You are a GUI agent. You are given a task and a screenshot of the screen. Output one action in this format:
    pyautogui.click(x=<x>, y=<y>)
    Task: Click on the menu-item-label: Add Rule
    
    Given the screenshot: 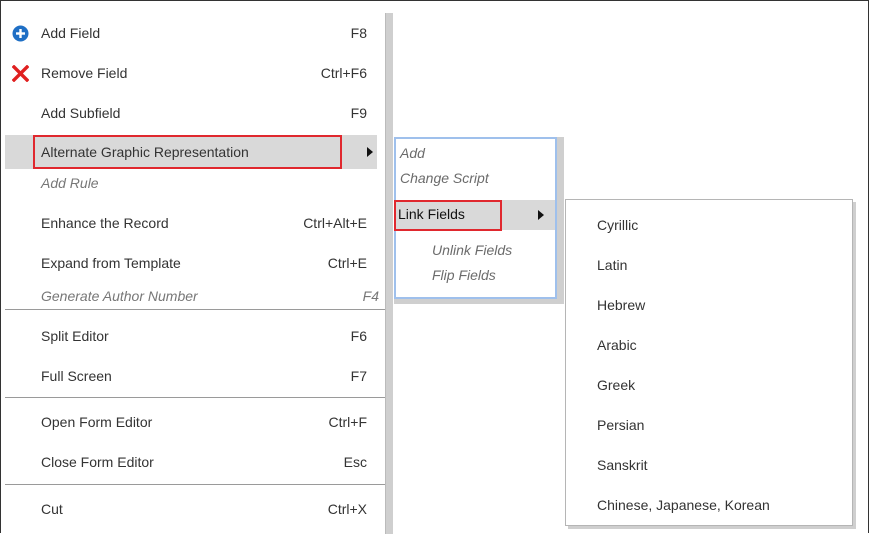 What is the action you would take?
    pyautogui.click(x=70, y=183)
    